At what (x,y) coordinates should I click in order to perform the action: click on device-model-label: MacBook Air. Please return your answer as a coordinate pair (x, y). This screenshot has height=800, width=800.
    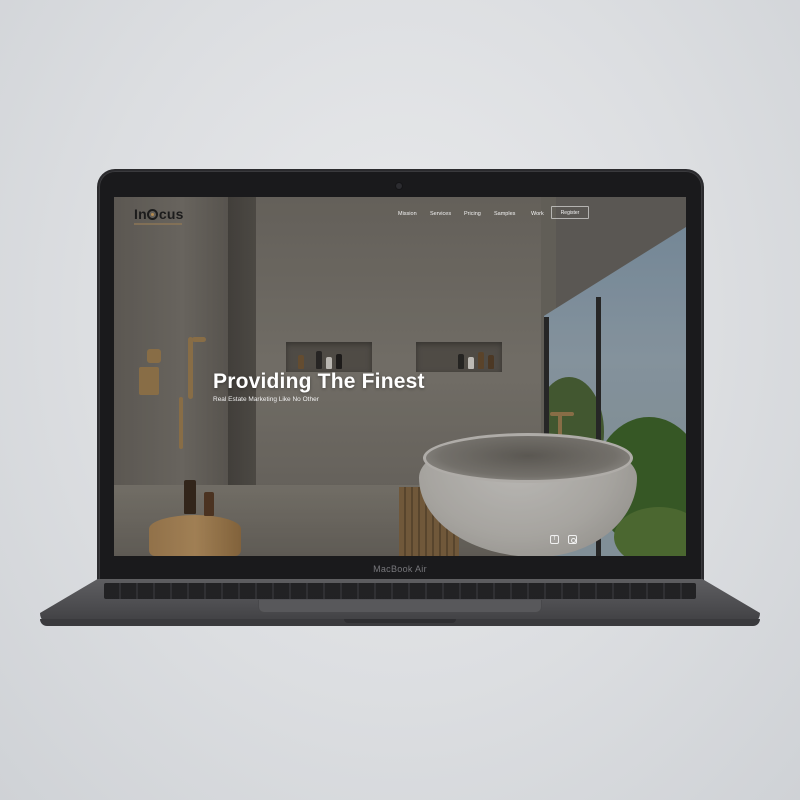
    Looking at the image, I should click on (400, 569).